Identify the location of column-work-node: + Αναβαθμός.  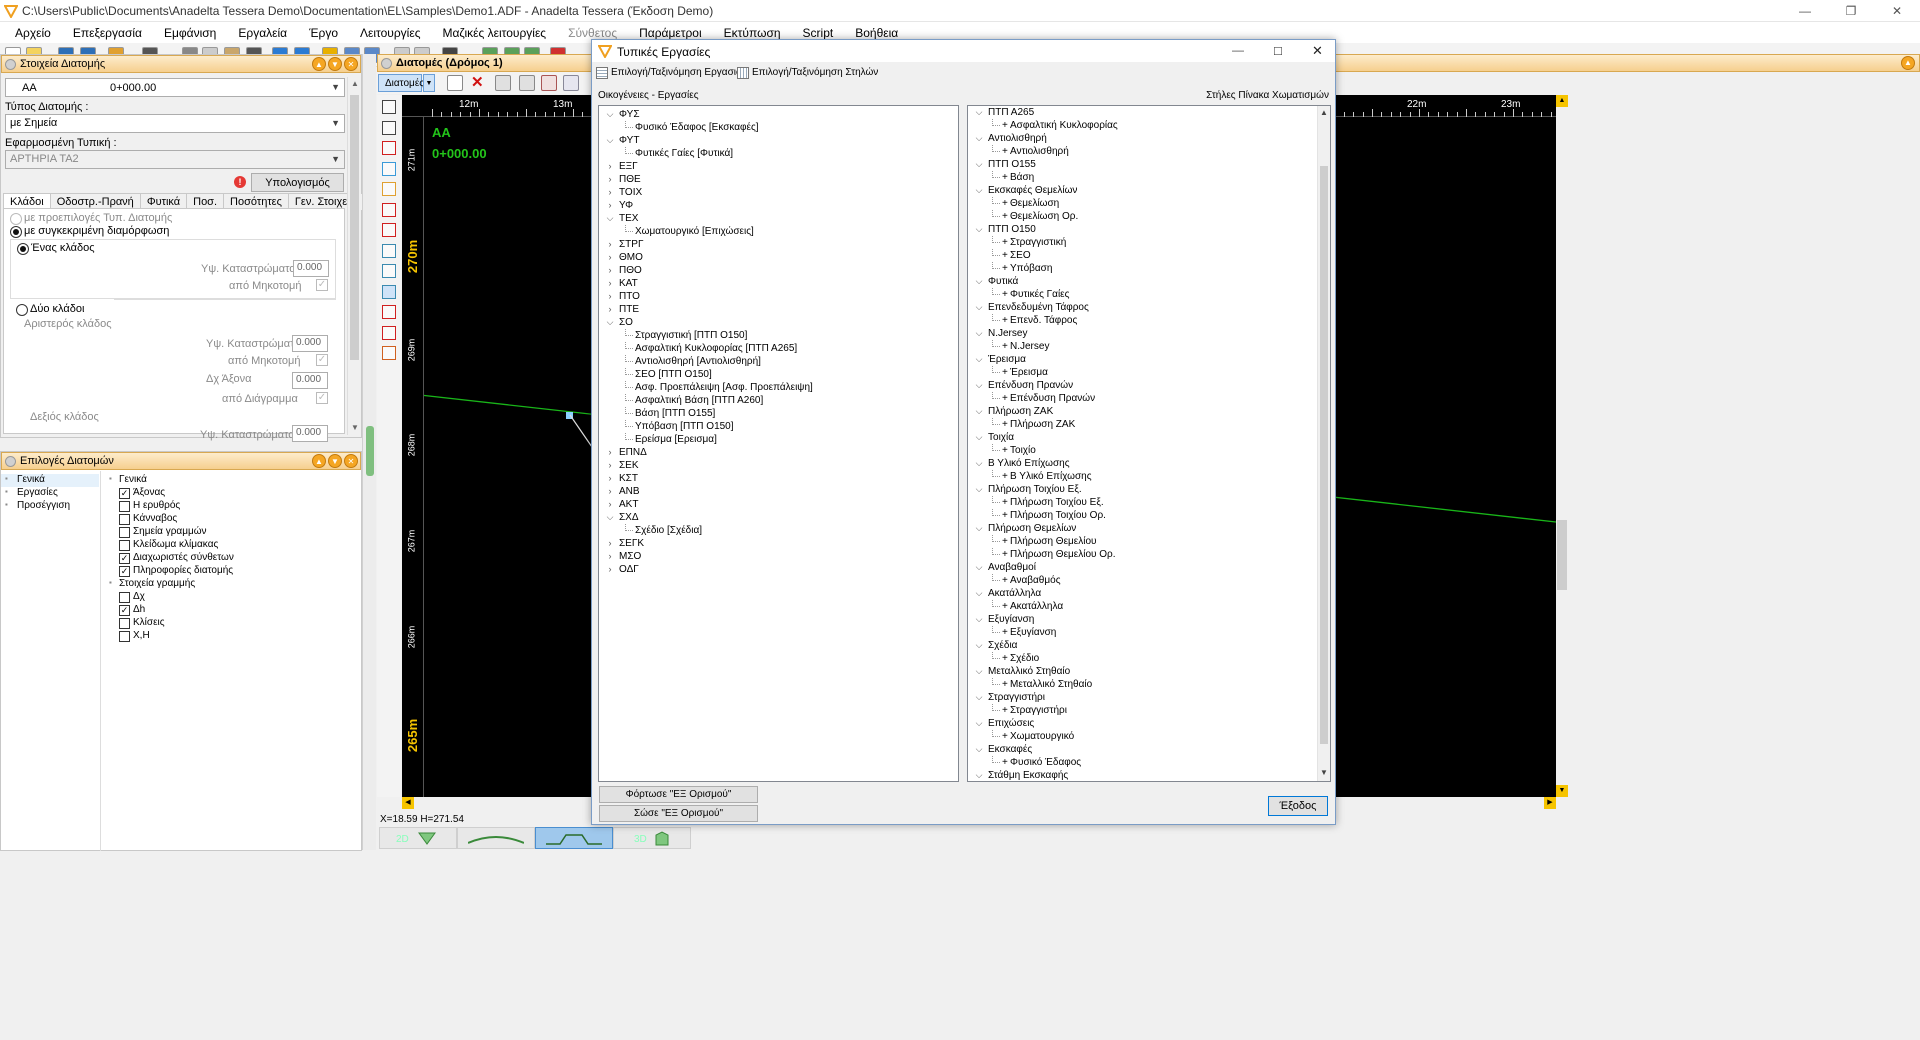
(1142, 580).